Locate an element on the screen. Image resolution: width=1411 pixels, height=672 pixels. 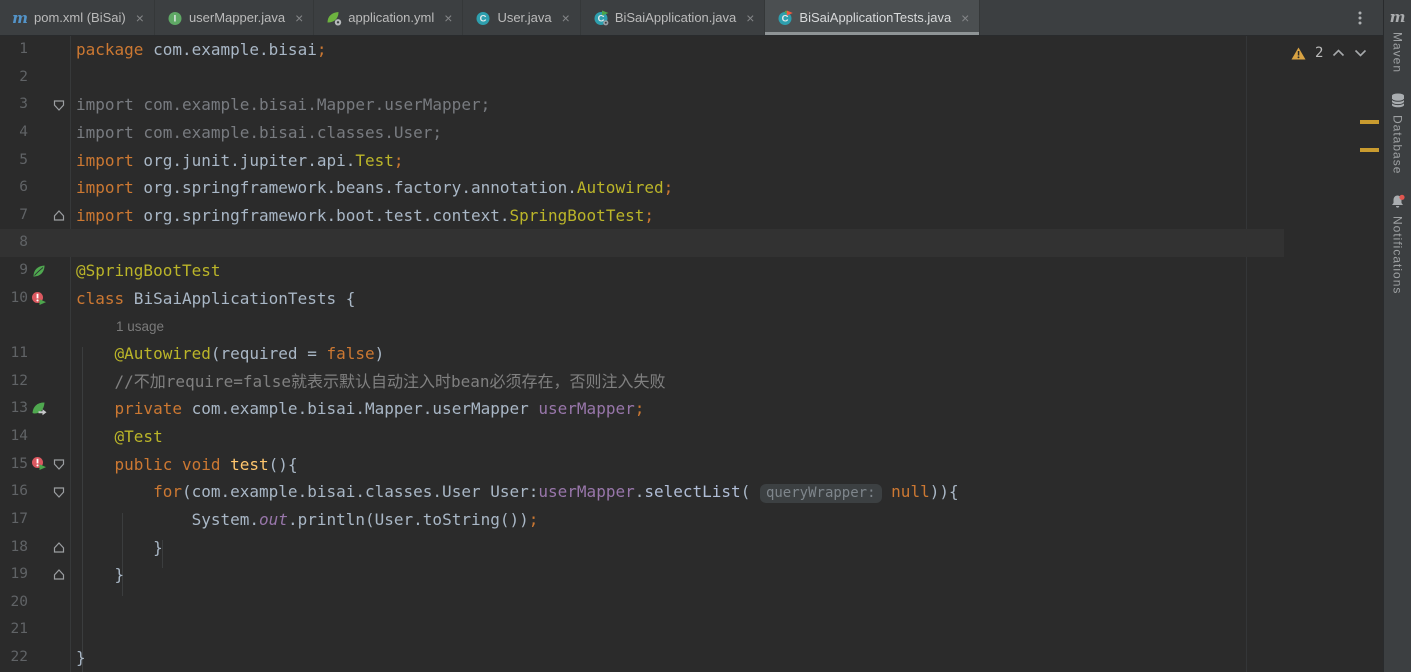
code-line: 19 } is located at coordinates (691, 575).